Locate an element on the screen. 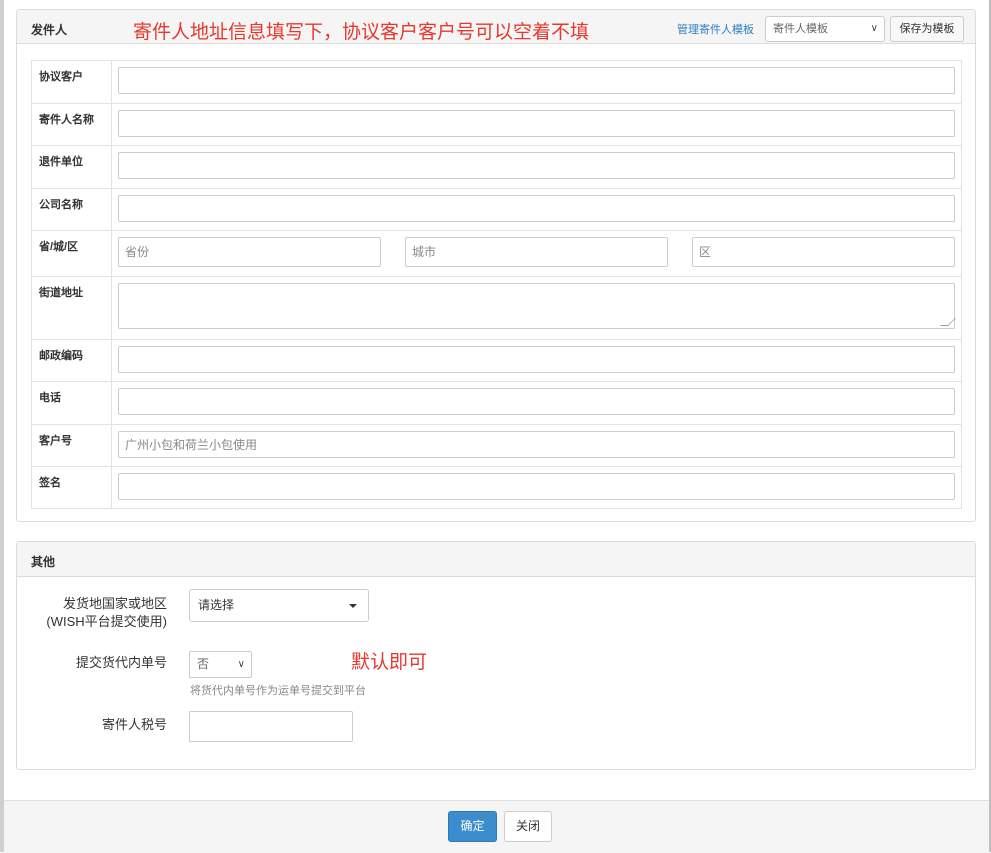  form-row-agreement-customer: 协议客户 is located at coordinates (496, 82).